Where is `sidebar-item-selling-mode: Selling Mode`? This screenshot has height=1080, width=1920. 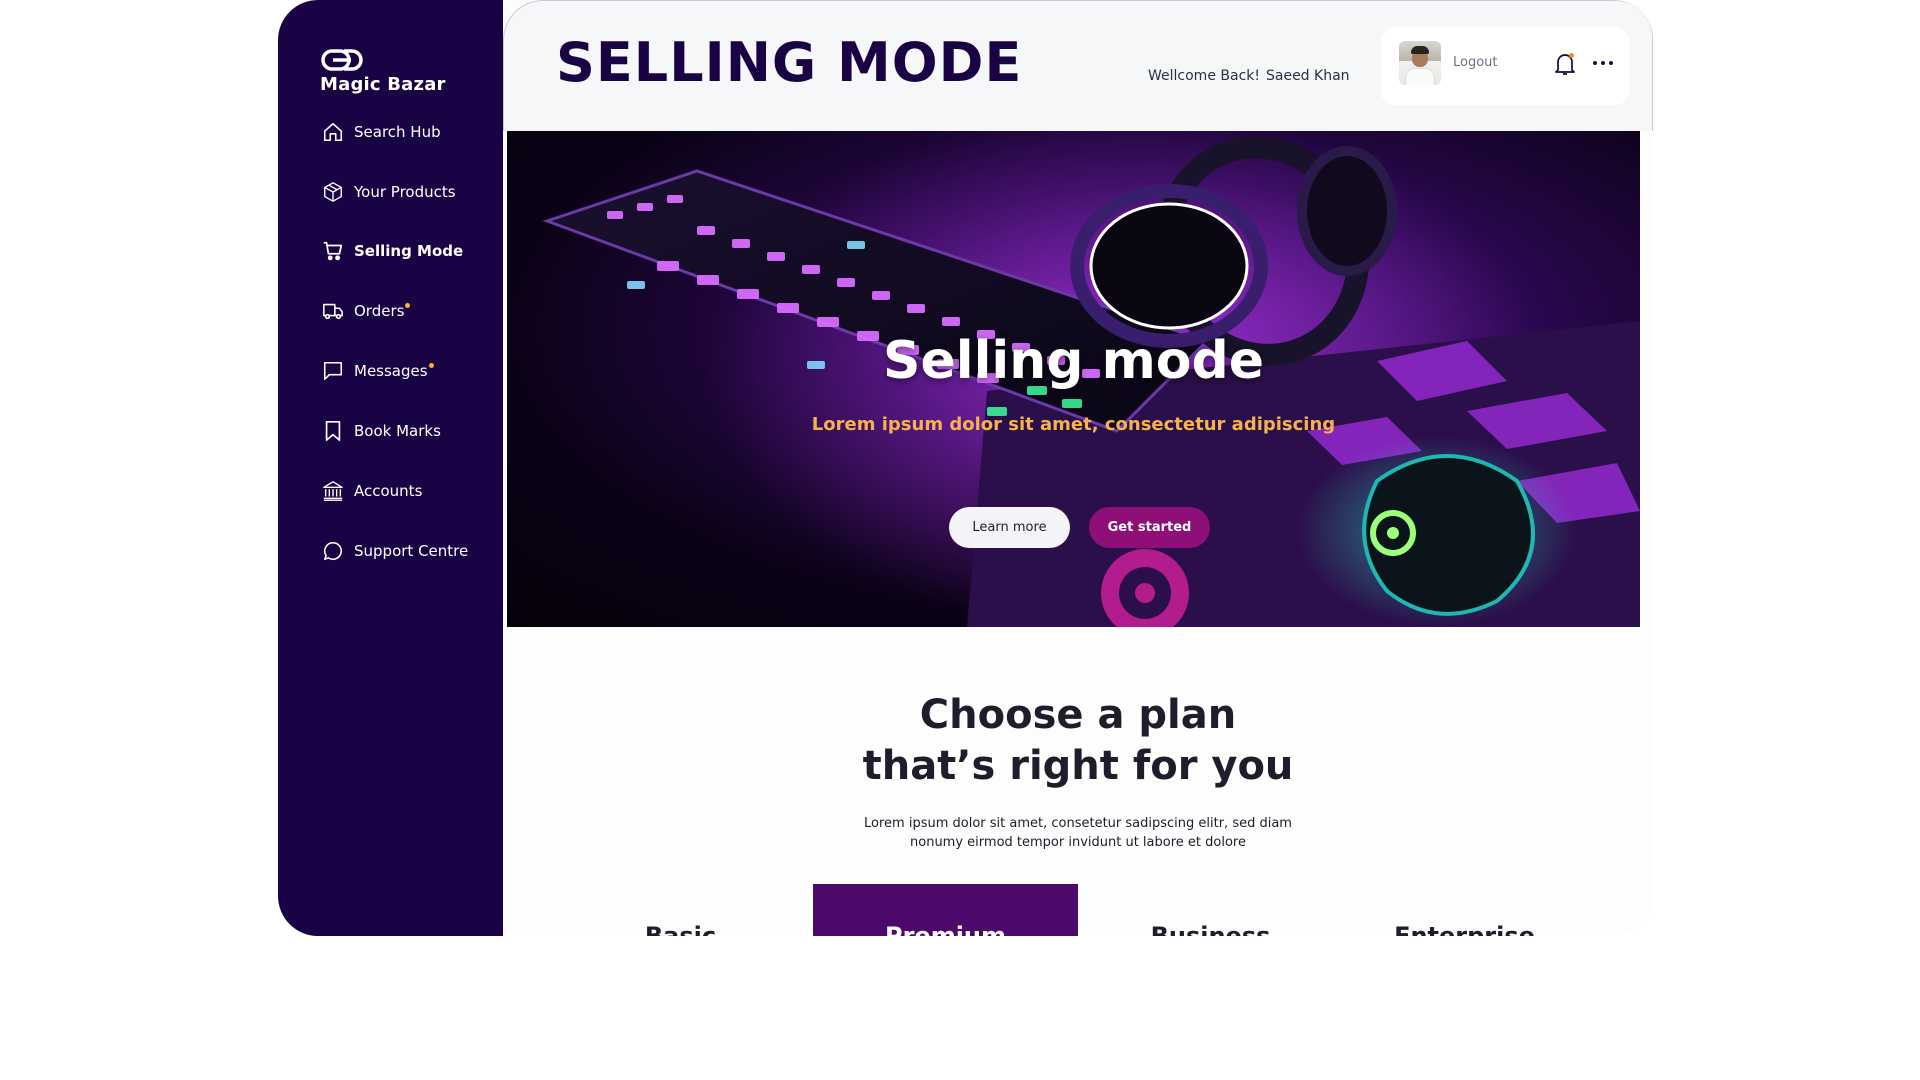
sidebar-item-selling-mode: Selling Mode is located at coordinates (412, 251).